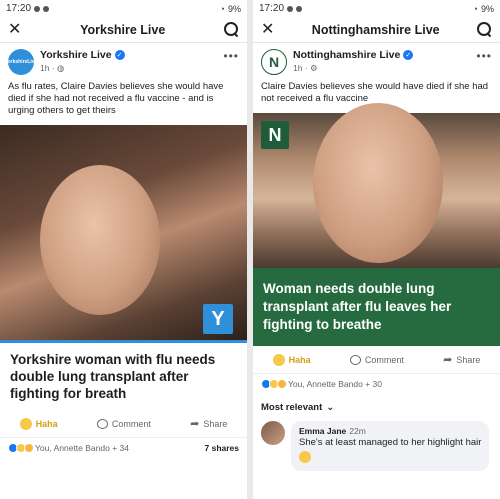  I want to click on reaction-summary: You, Annette Bando + 30, so click(376, 384).